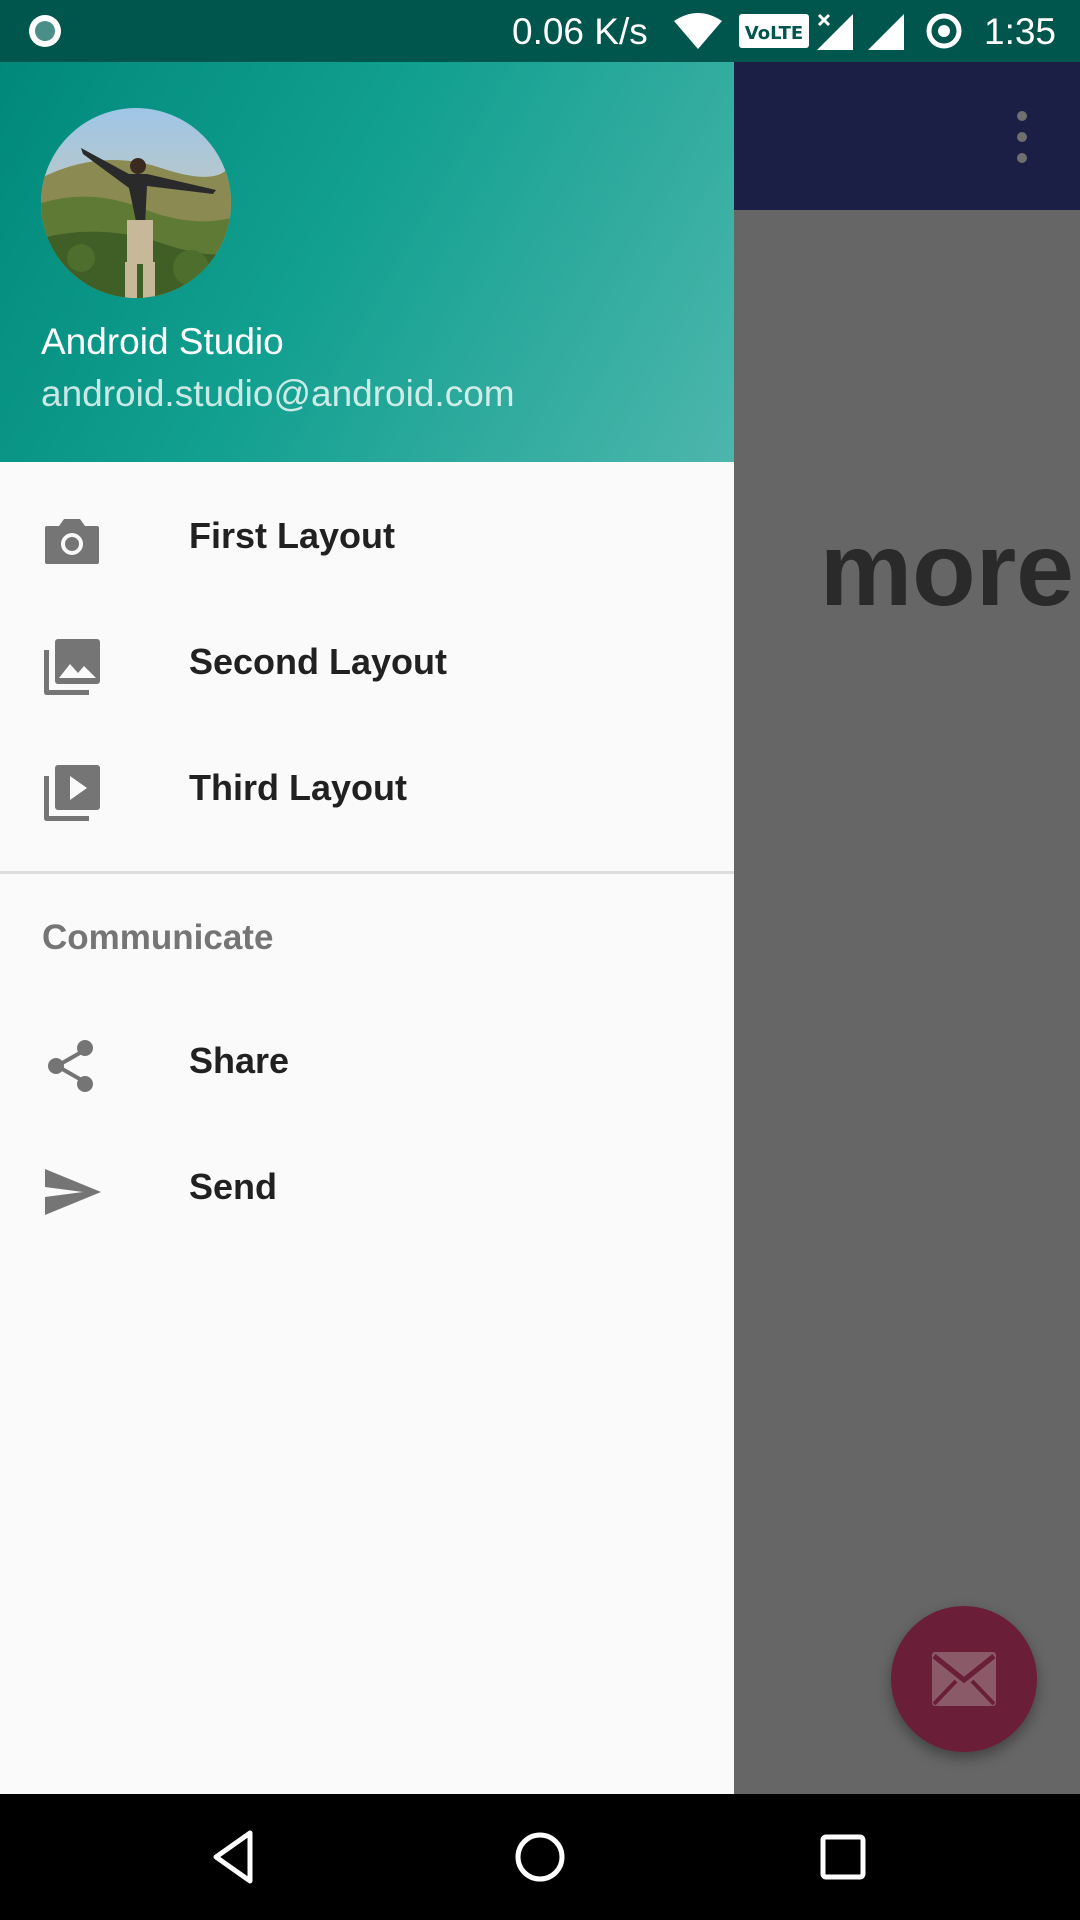 This screenshot has width=1080, height=1920. I want to click on back-icon, so click(236, 1857).